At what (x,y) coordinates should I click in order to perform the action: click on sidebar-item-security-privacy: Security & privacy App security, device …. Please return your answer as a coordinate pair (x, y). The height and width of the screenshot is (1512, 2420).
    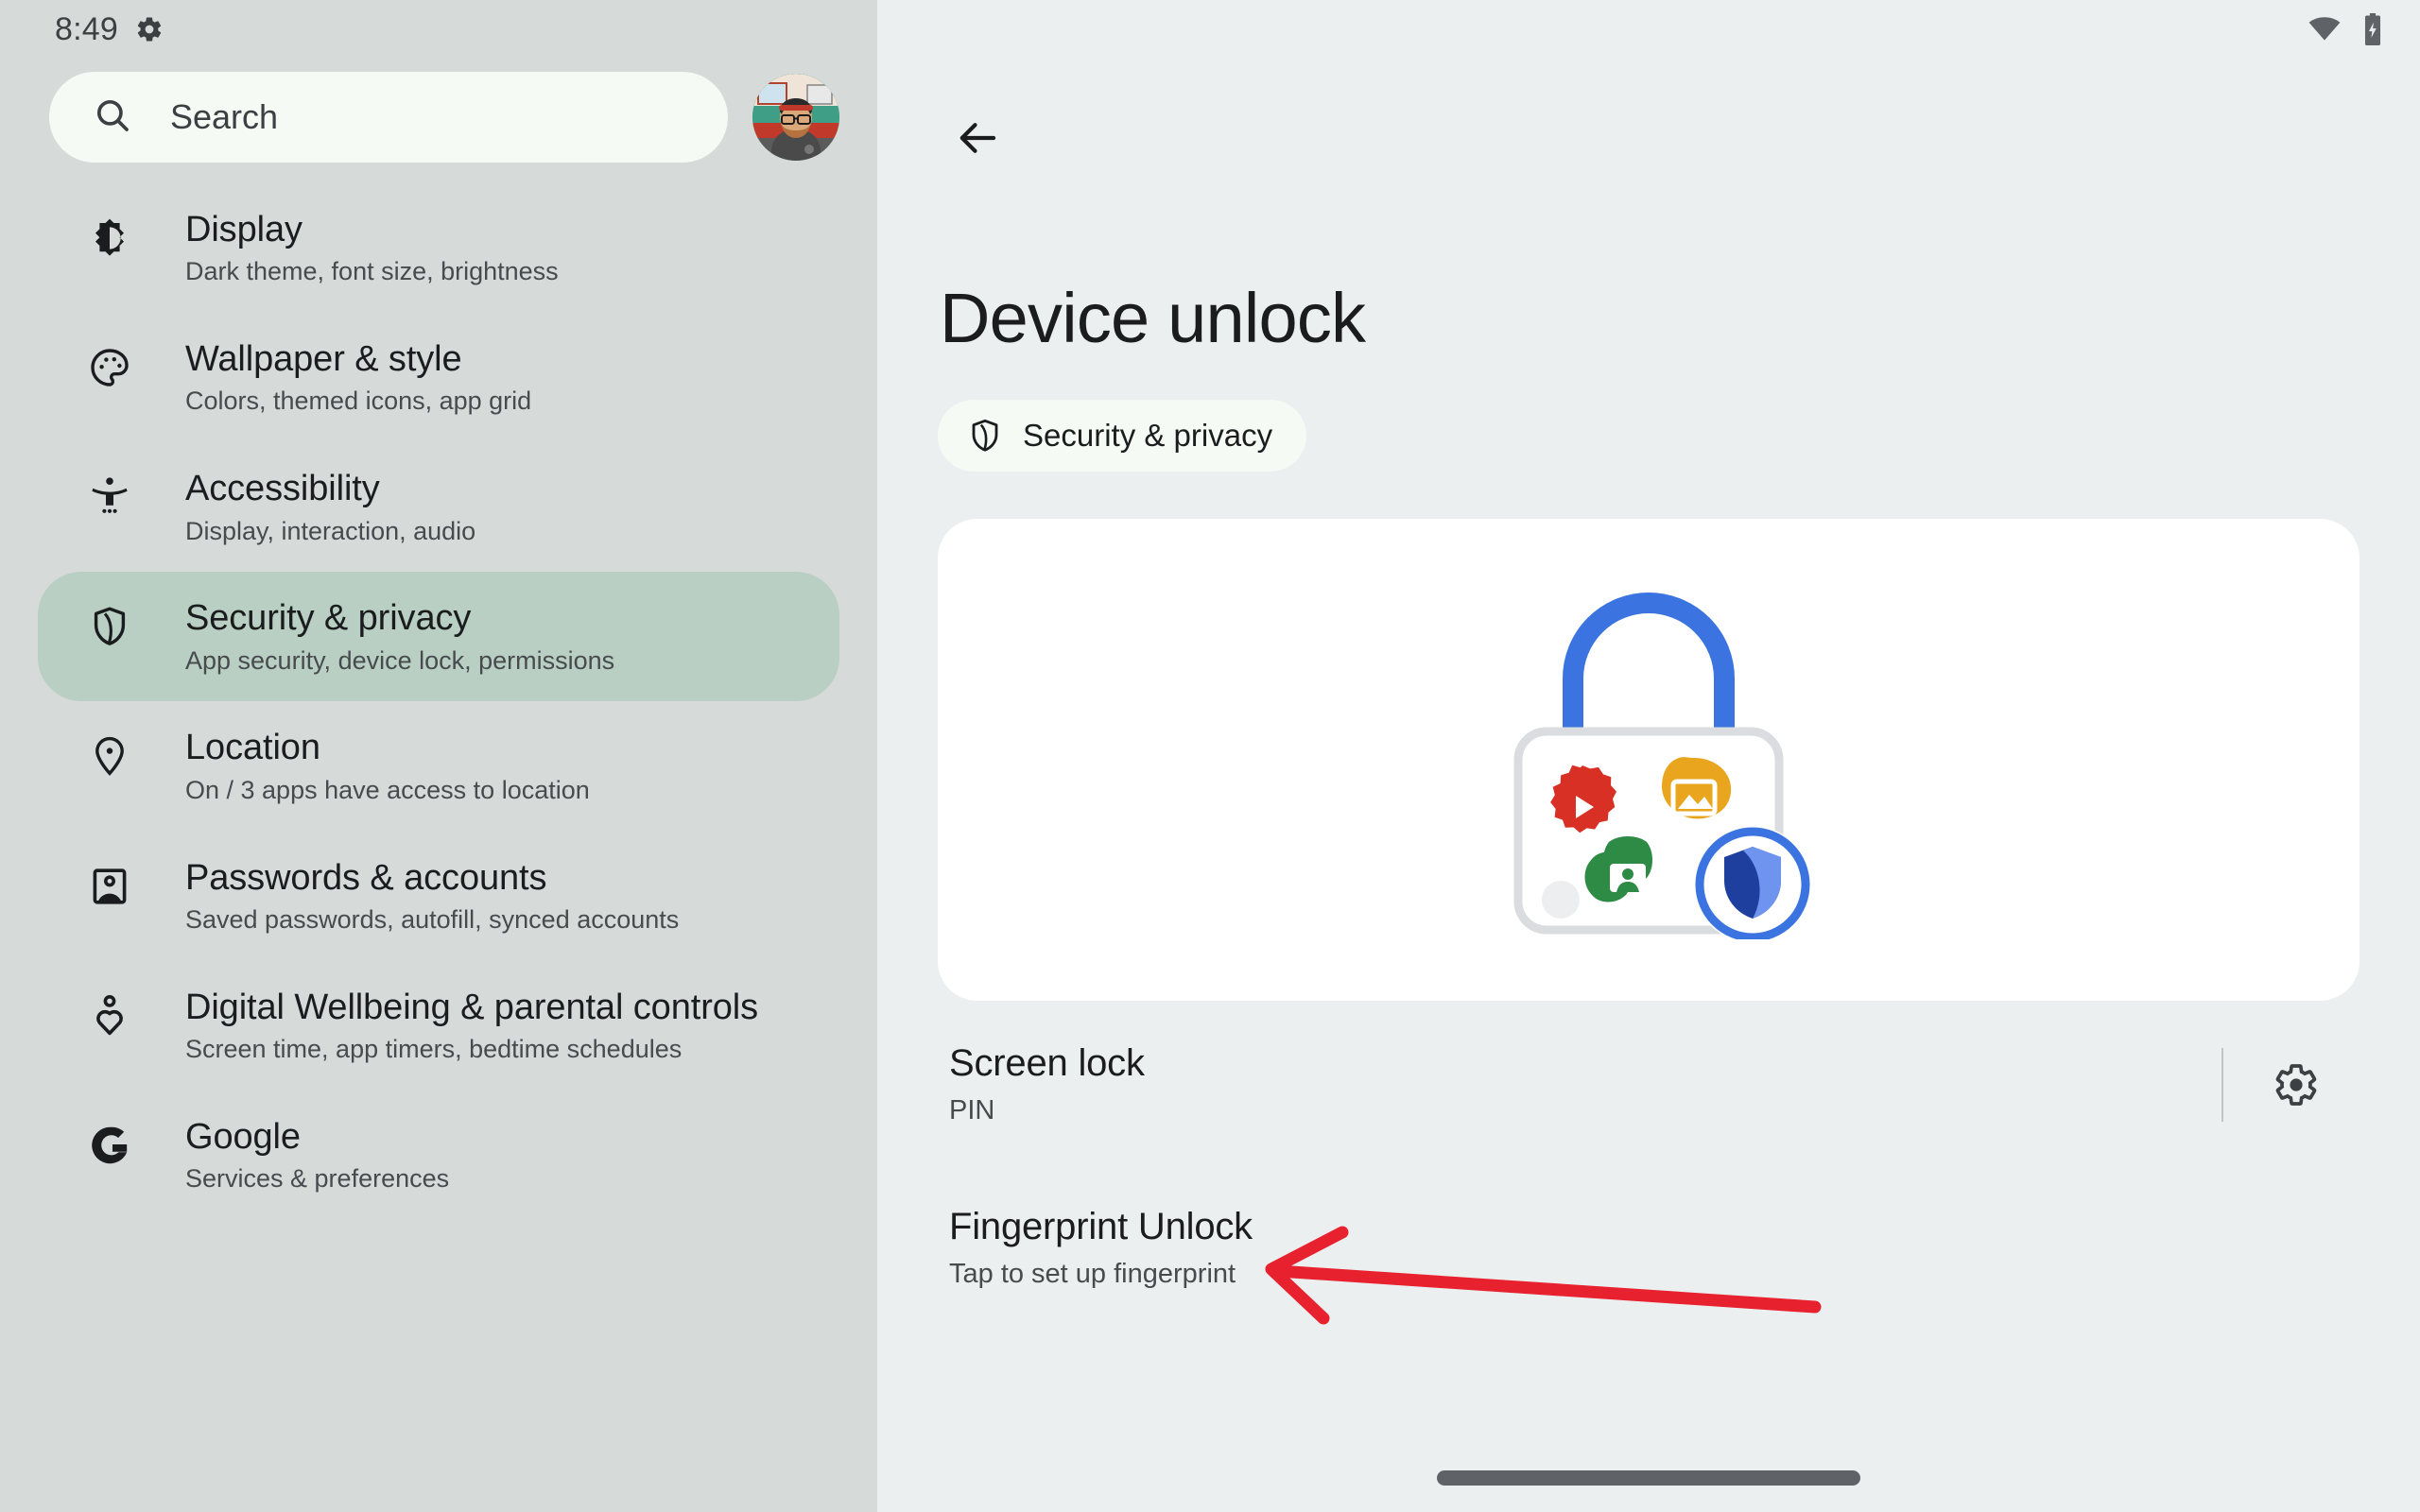
    Looking at the image, I should click on (439, 637).